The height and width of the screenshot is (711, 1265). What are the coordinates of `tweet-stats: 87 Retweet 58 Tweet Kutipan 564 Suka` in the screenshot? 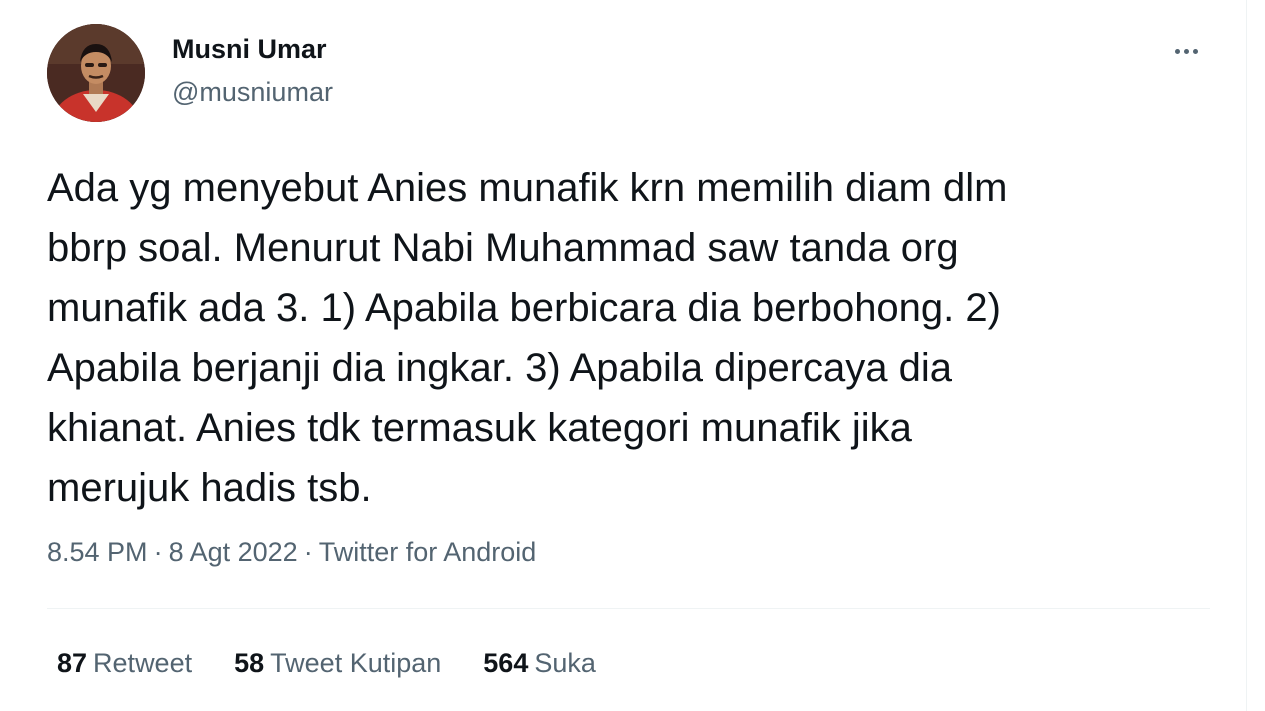 It's located at (326, 663).